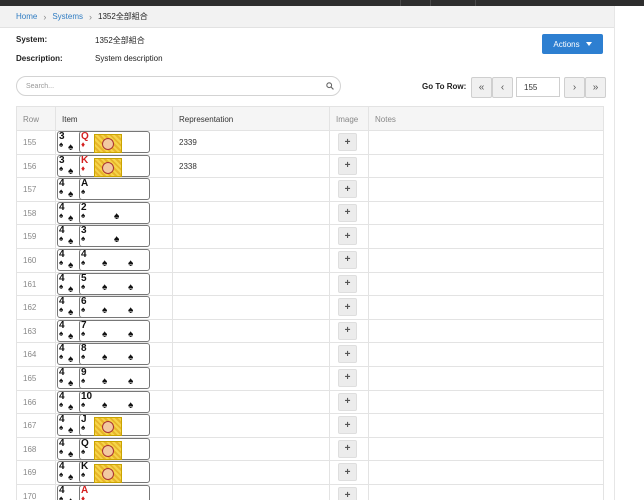  I want to click on card-hand: 4 ♠ ♠ 10 ♠ ♠ ♠, so click(104, 402).